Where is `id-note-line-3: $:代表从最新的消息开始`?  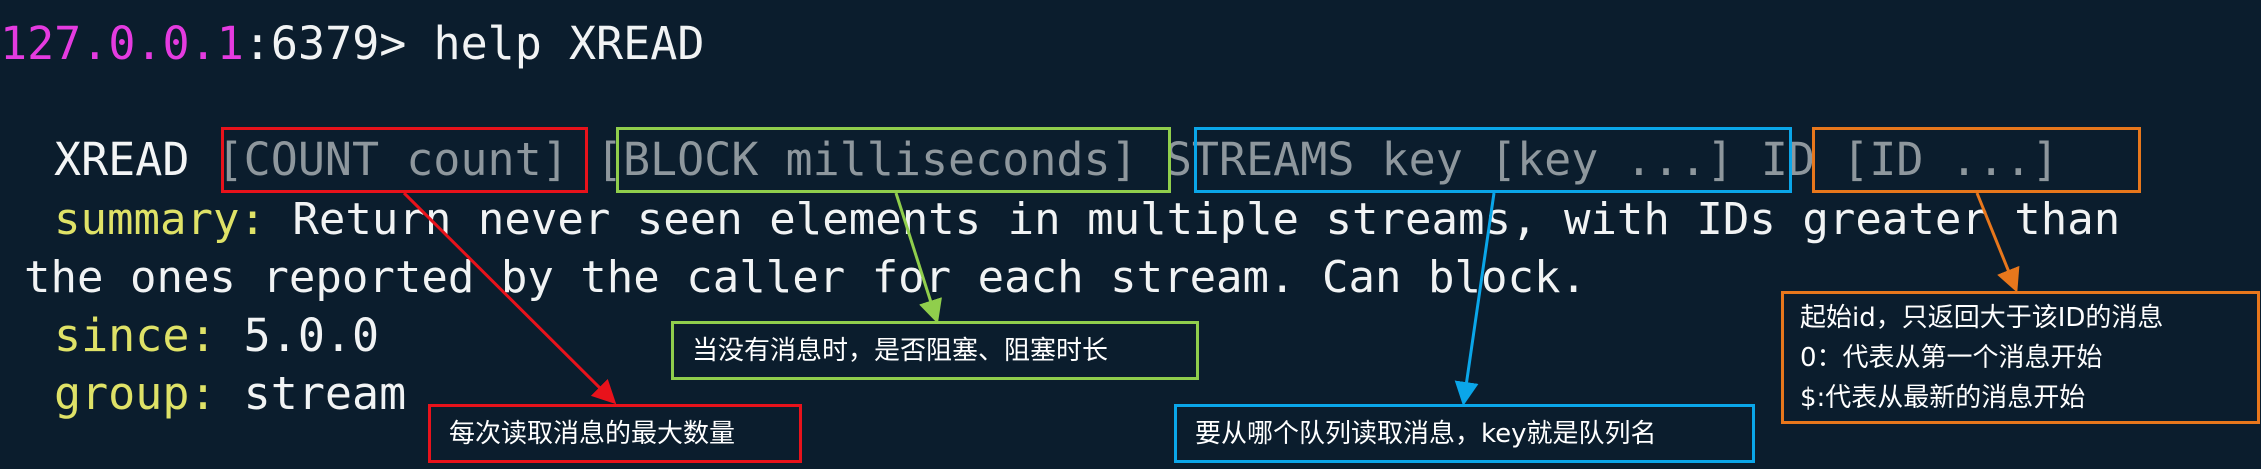 id-note-line-3: $:代表从最新的消息开始 is located at coordinates (1943, 397).